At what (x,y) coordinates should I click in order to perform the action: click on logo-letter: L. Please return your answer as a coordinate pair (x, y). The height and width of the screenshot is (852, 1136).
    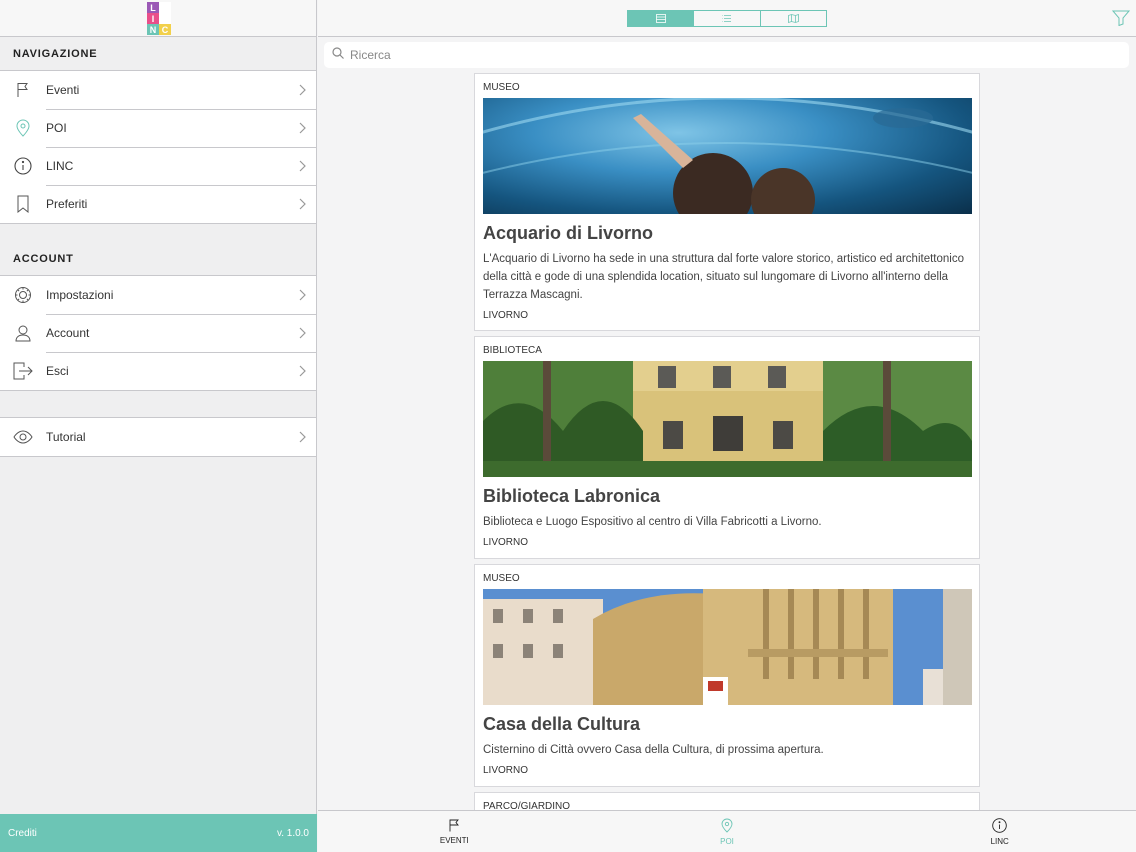
    Looking at the image, I should click on (153, 7).